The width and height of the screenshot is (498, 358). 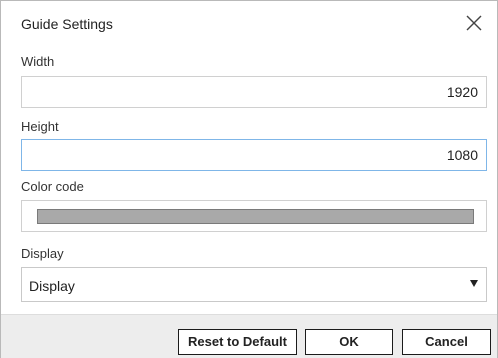 I want to click on ok-button: OK, so click(x=349, y=342).